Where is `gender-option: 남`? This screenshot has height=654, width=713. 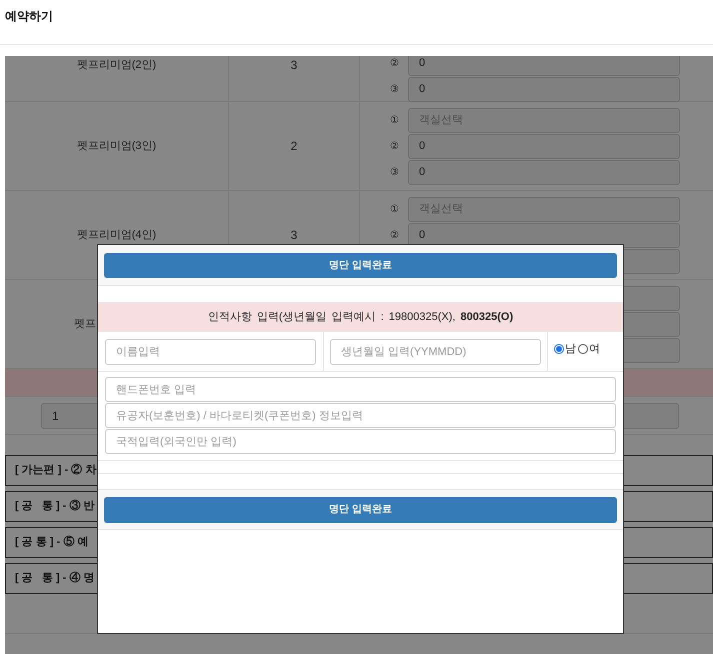 gender-option: 남 is located at coordinates (565, 349).